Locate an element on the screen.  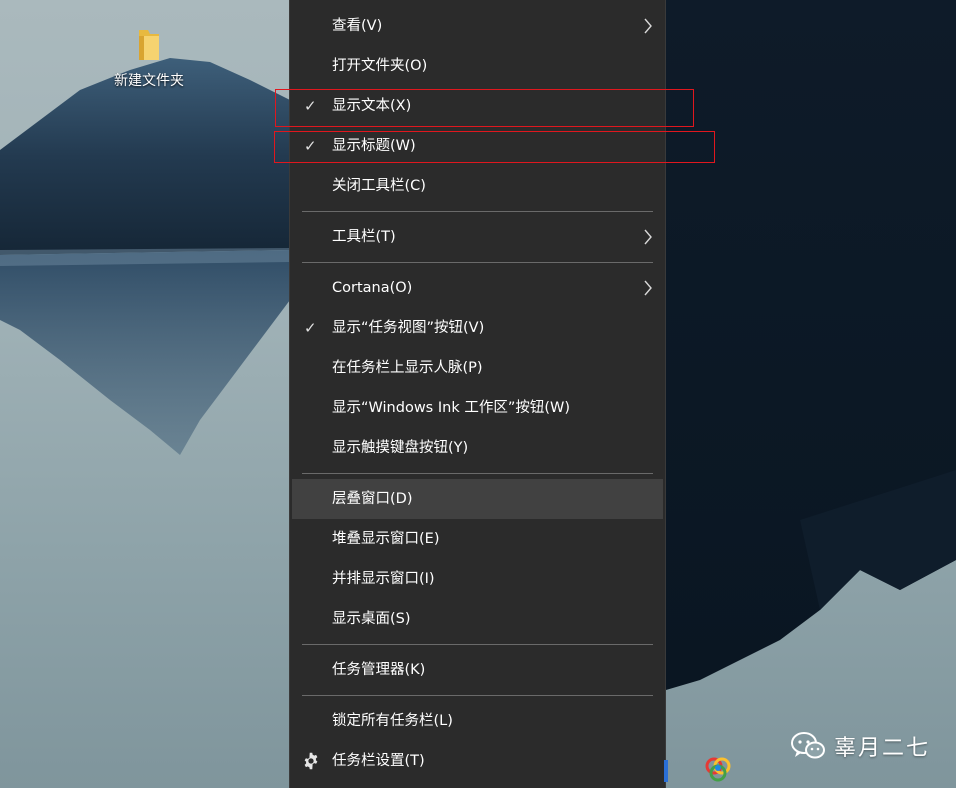
wechat-icon is located at coordinates (808, 745).